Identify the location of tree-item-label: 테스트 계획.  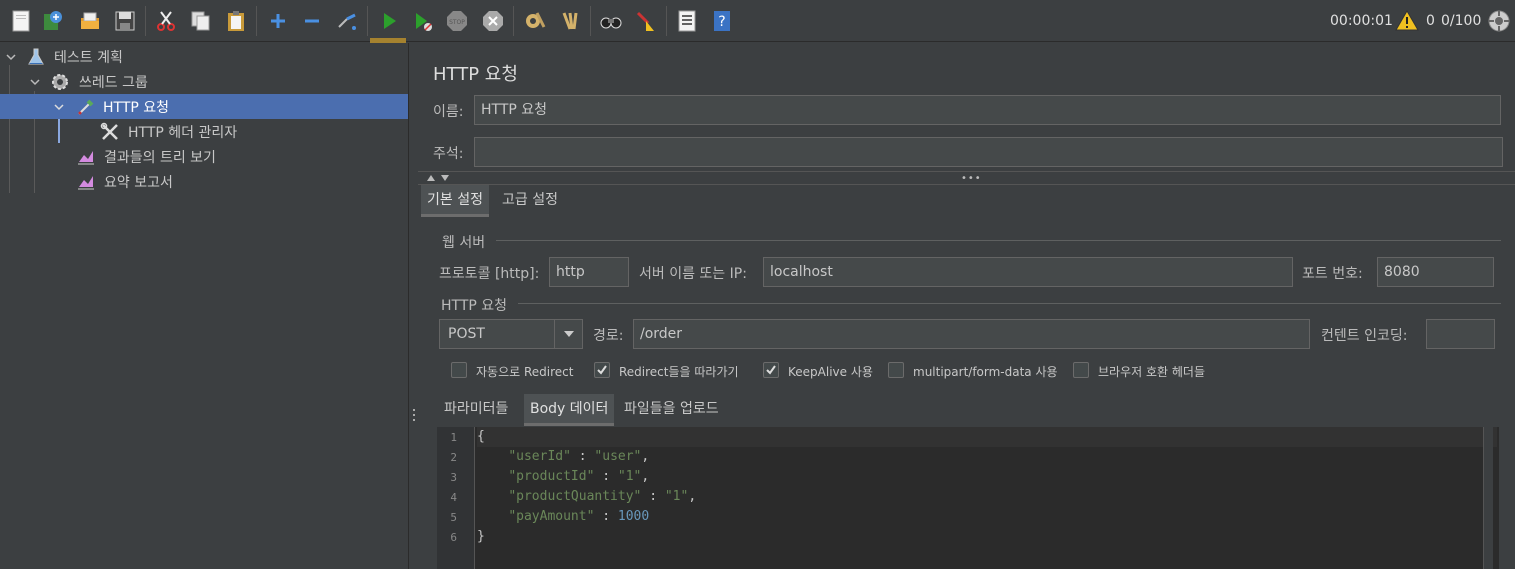
(88, 57).